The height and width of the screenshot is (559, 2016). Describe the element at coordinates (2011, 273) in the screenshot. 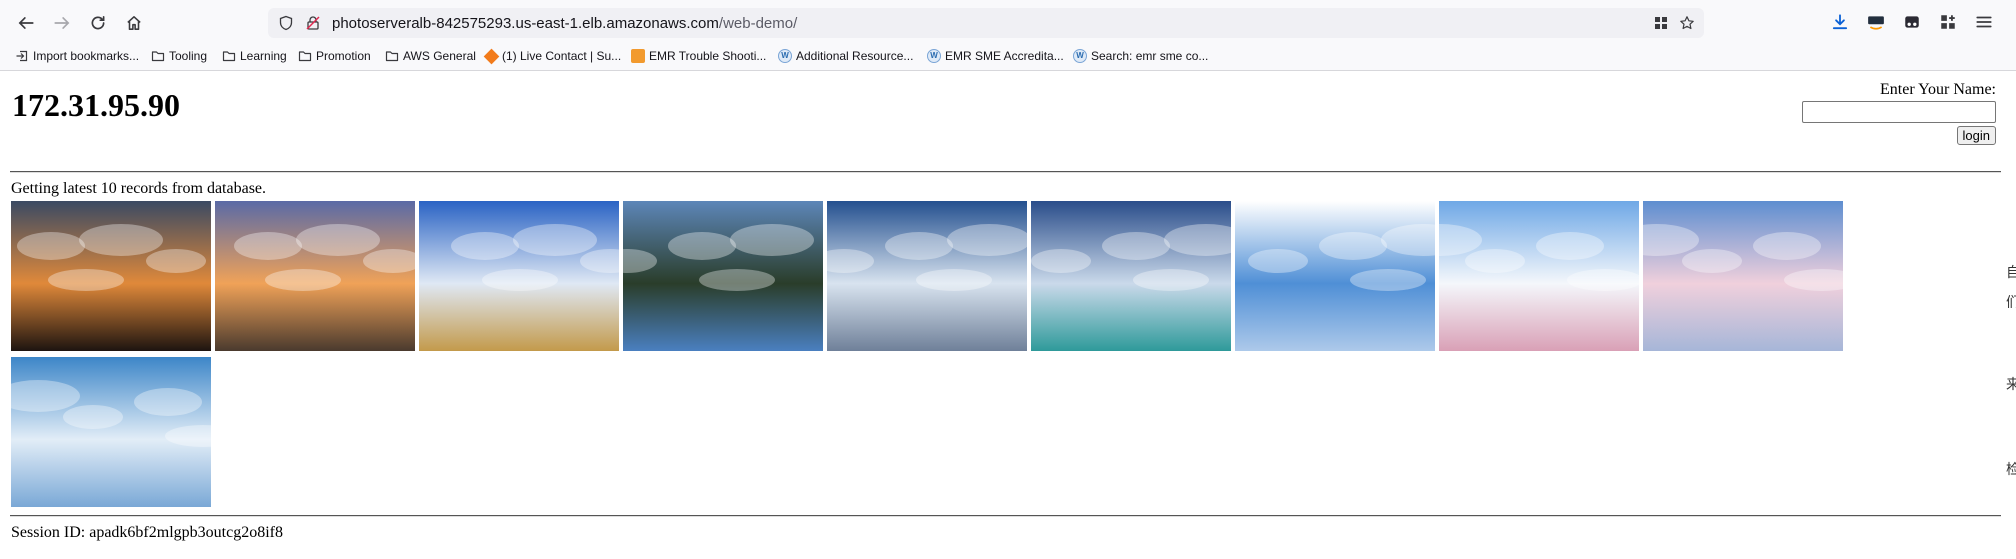

I see `side-text-char: 自` at that location.